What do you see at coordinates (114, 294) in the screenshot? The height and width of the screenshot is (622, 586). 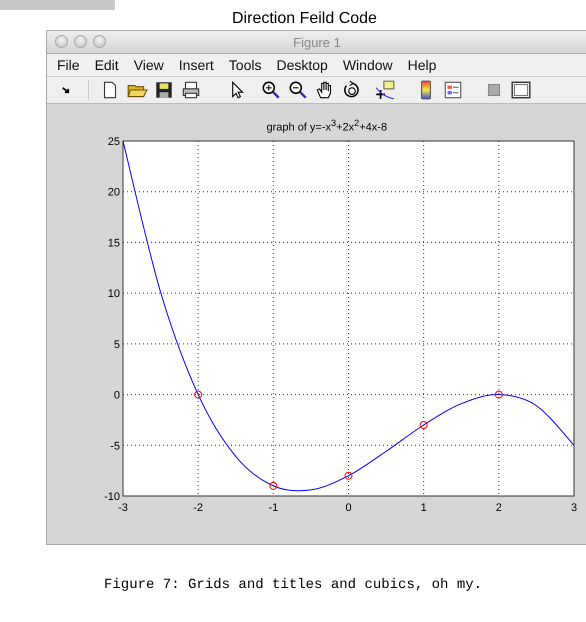 I see `tick-label: 10` at bounding box center [114, 294].